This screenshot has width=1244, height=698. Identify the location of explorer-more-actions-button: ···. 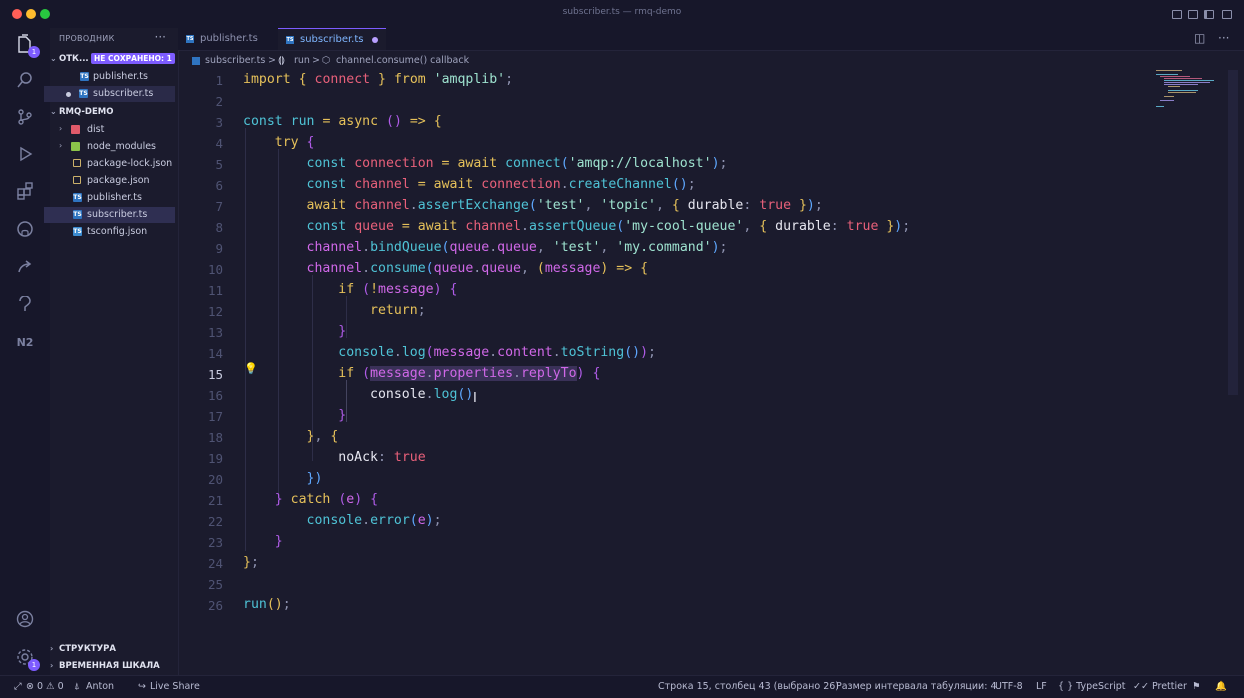
(160, 37).